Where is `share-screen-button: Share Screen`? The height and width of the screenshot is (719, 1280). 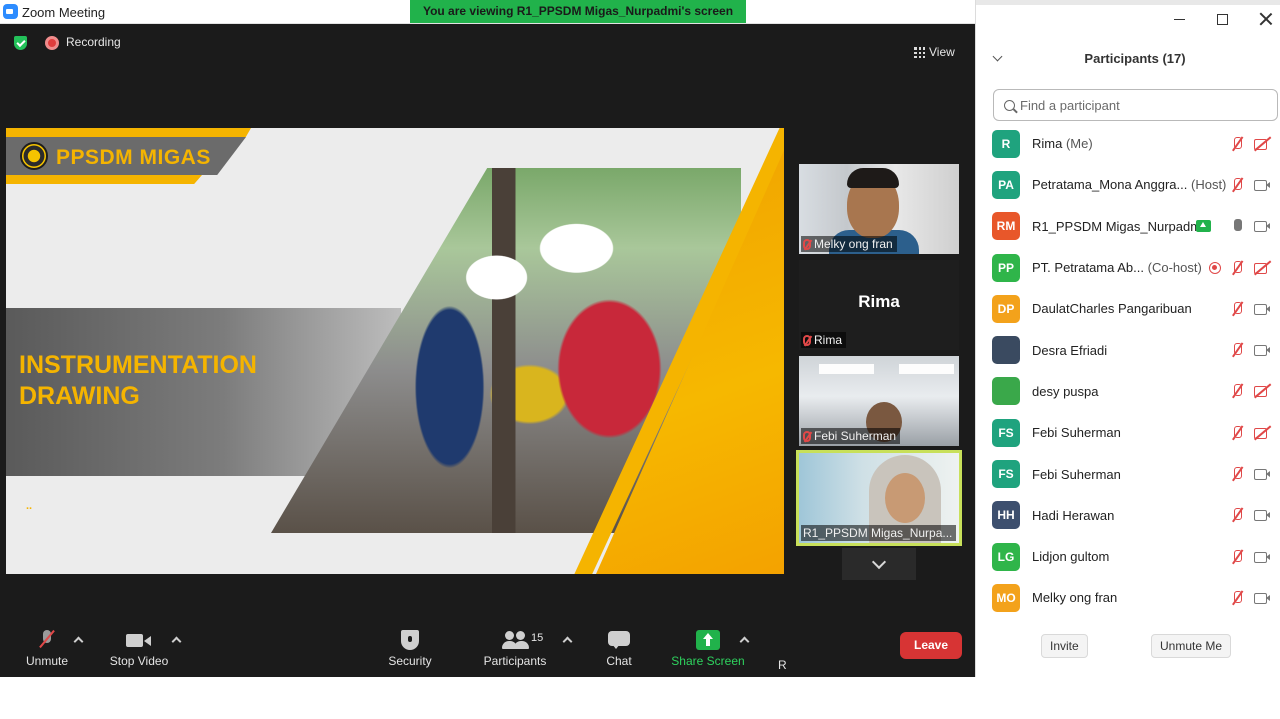 share-screen-button: Share Screen is located at coordinates (708, 649).